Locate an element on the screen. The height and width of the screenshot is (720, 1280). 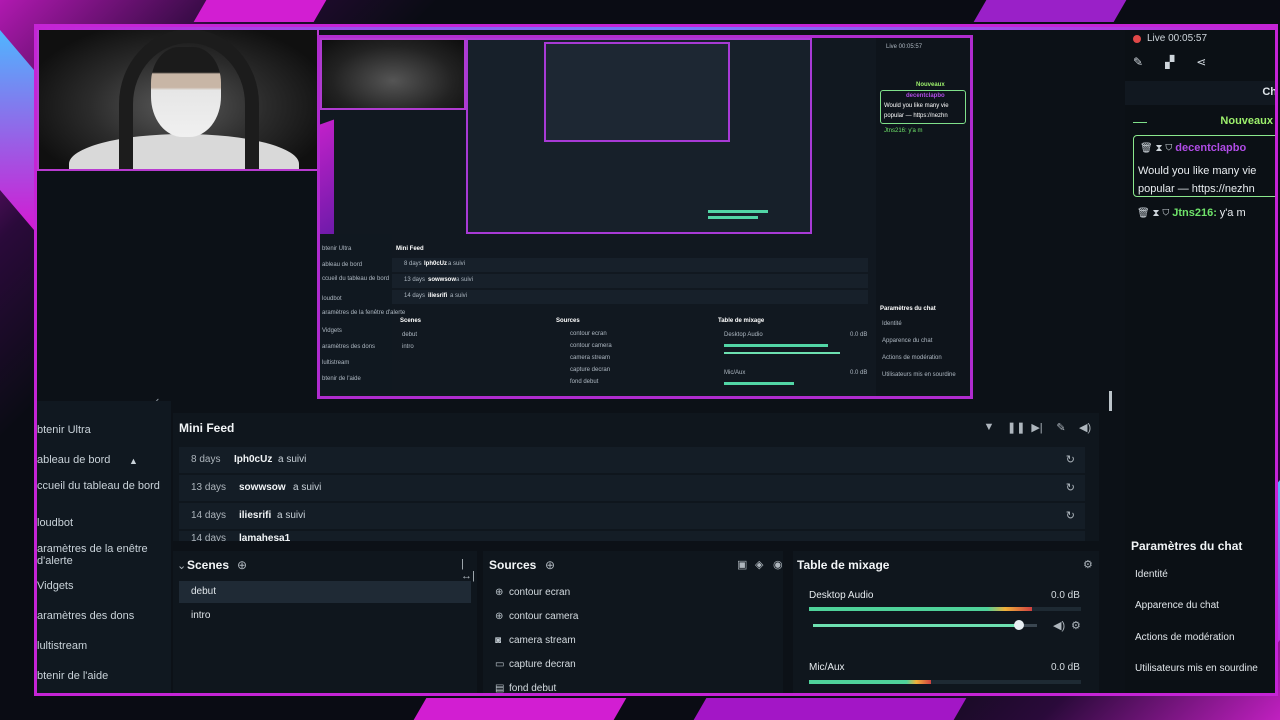
source-item: ⊕ contour ecran is located at coordinates (532, 592).